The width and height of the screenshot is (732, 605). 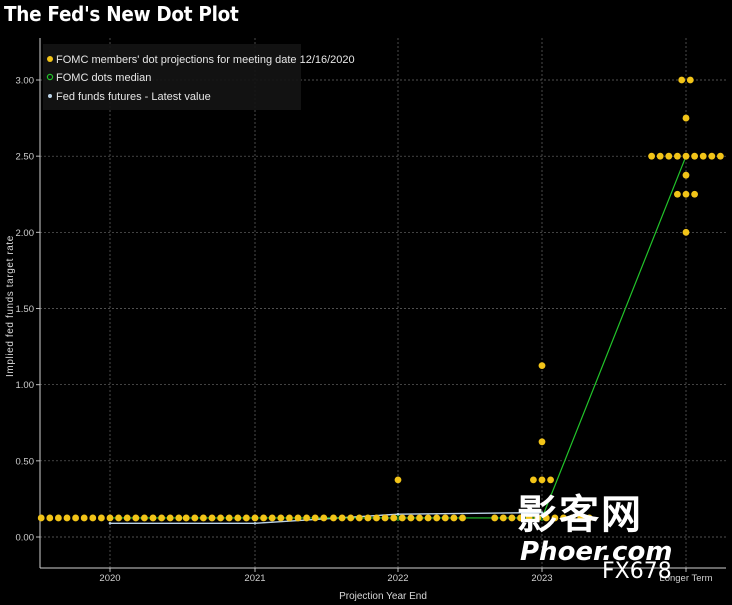 I want to click on watermark-brand: FX678, so click(x=637, y=571).